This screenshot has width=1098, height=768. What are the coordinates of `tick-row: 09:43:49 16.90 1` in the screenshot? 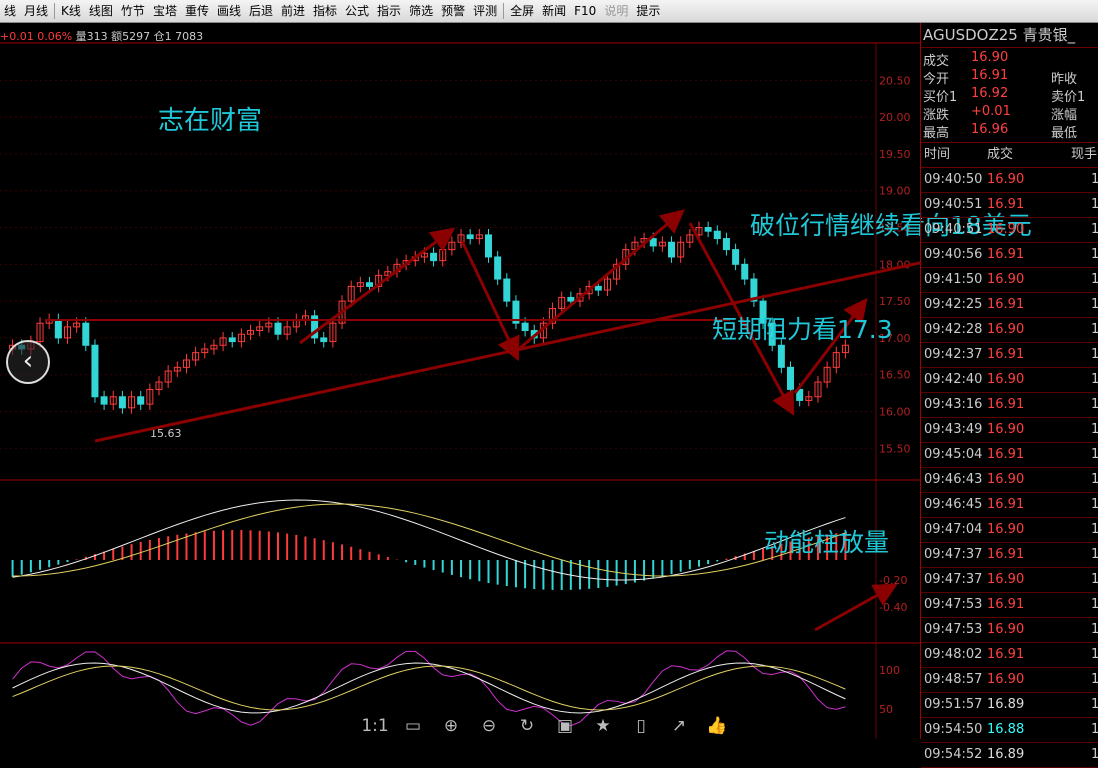 It's located at (1009, 430).